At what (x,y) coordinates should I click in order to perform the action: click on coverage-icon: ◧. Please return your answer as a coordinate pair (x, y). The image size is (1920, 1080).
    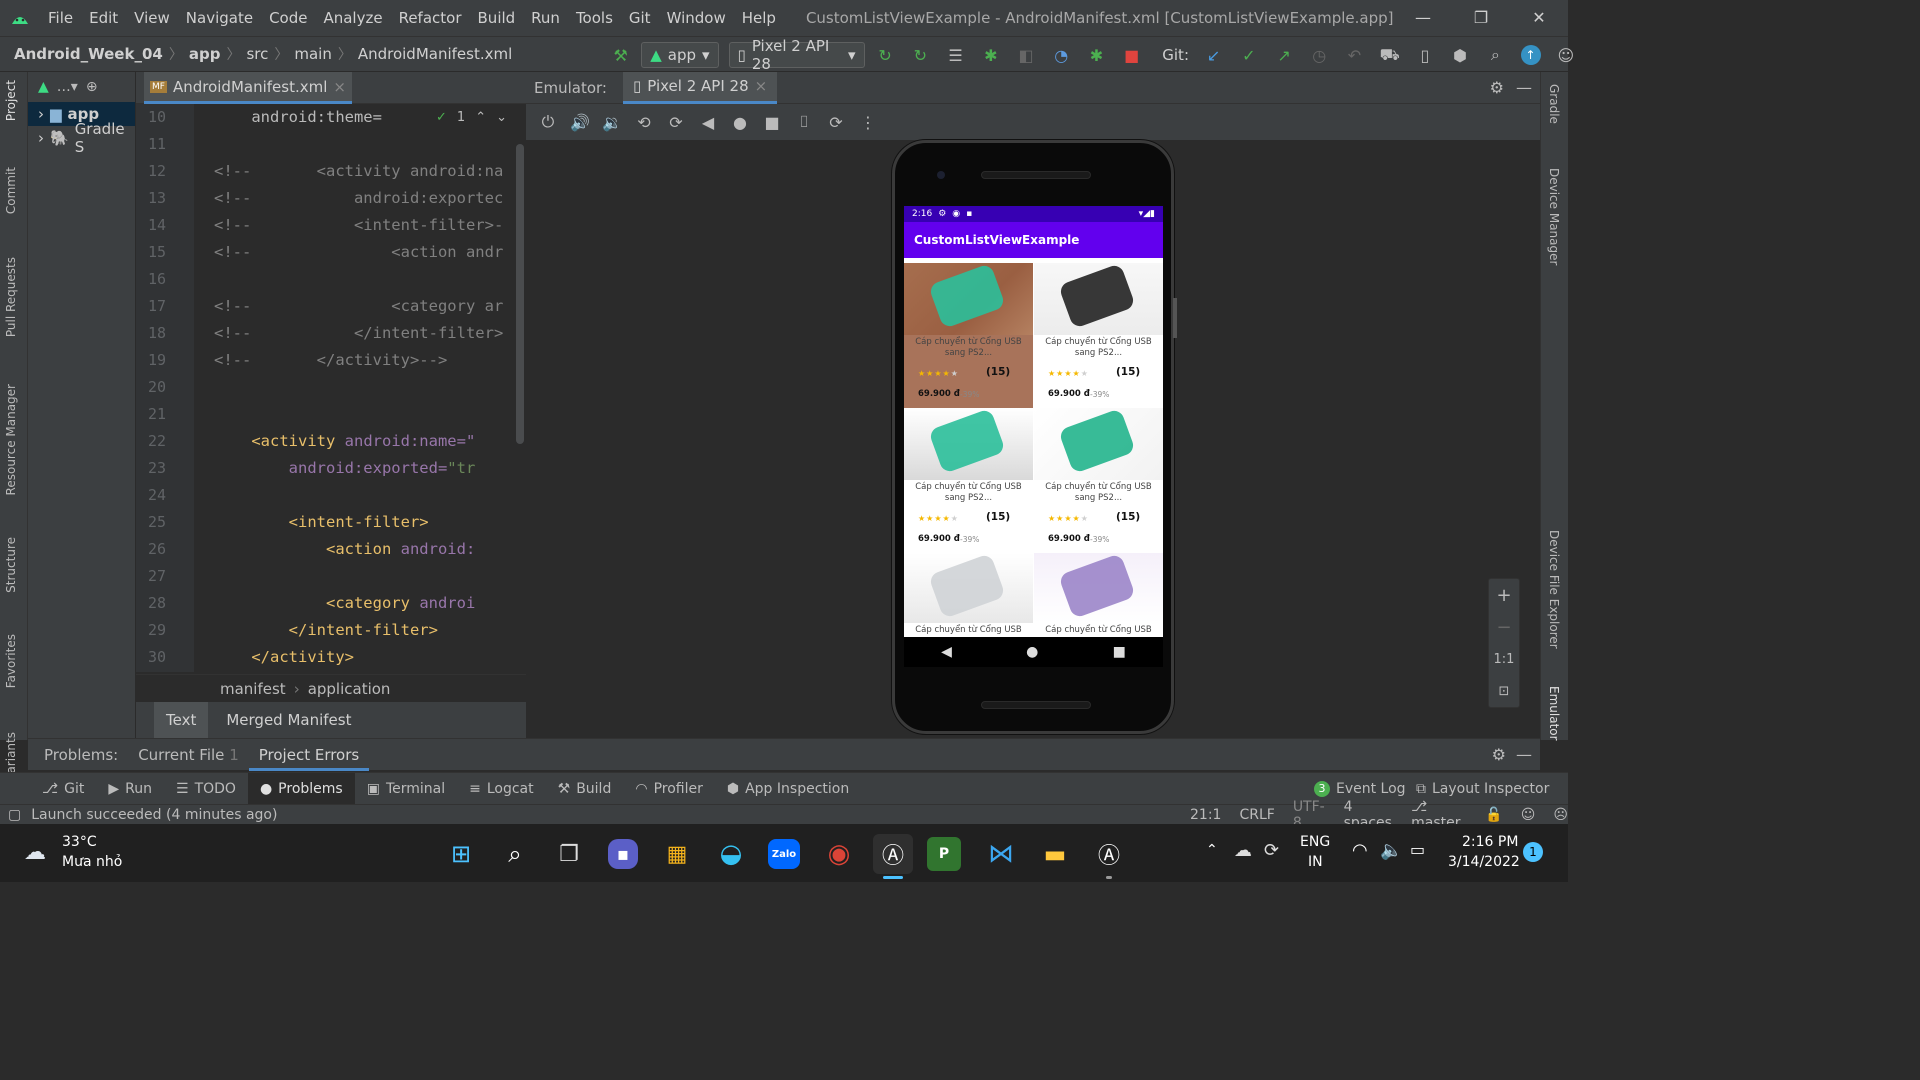
    Looking at the image, I should click on (1025, 55).